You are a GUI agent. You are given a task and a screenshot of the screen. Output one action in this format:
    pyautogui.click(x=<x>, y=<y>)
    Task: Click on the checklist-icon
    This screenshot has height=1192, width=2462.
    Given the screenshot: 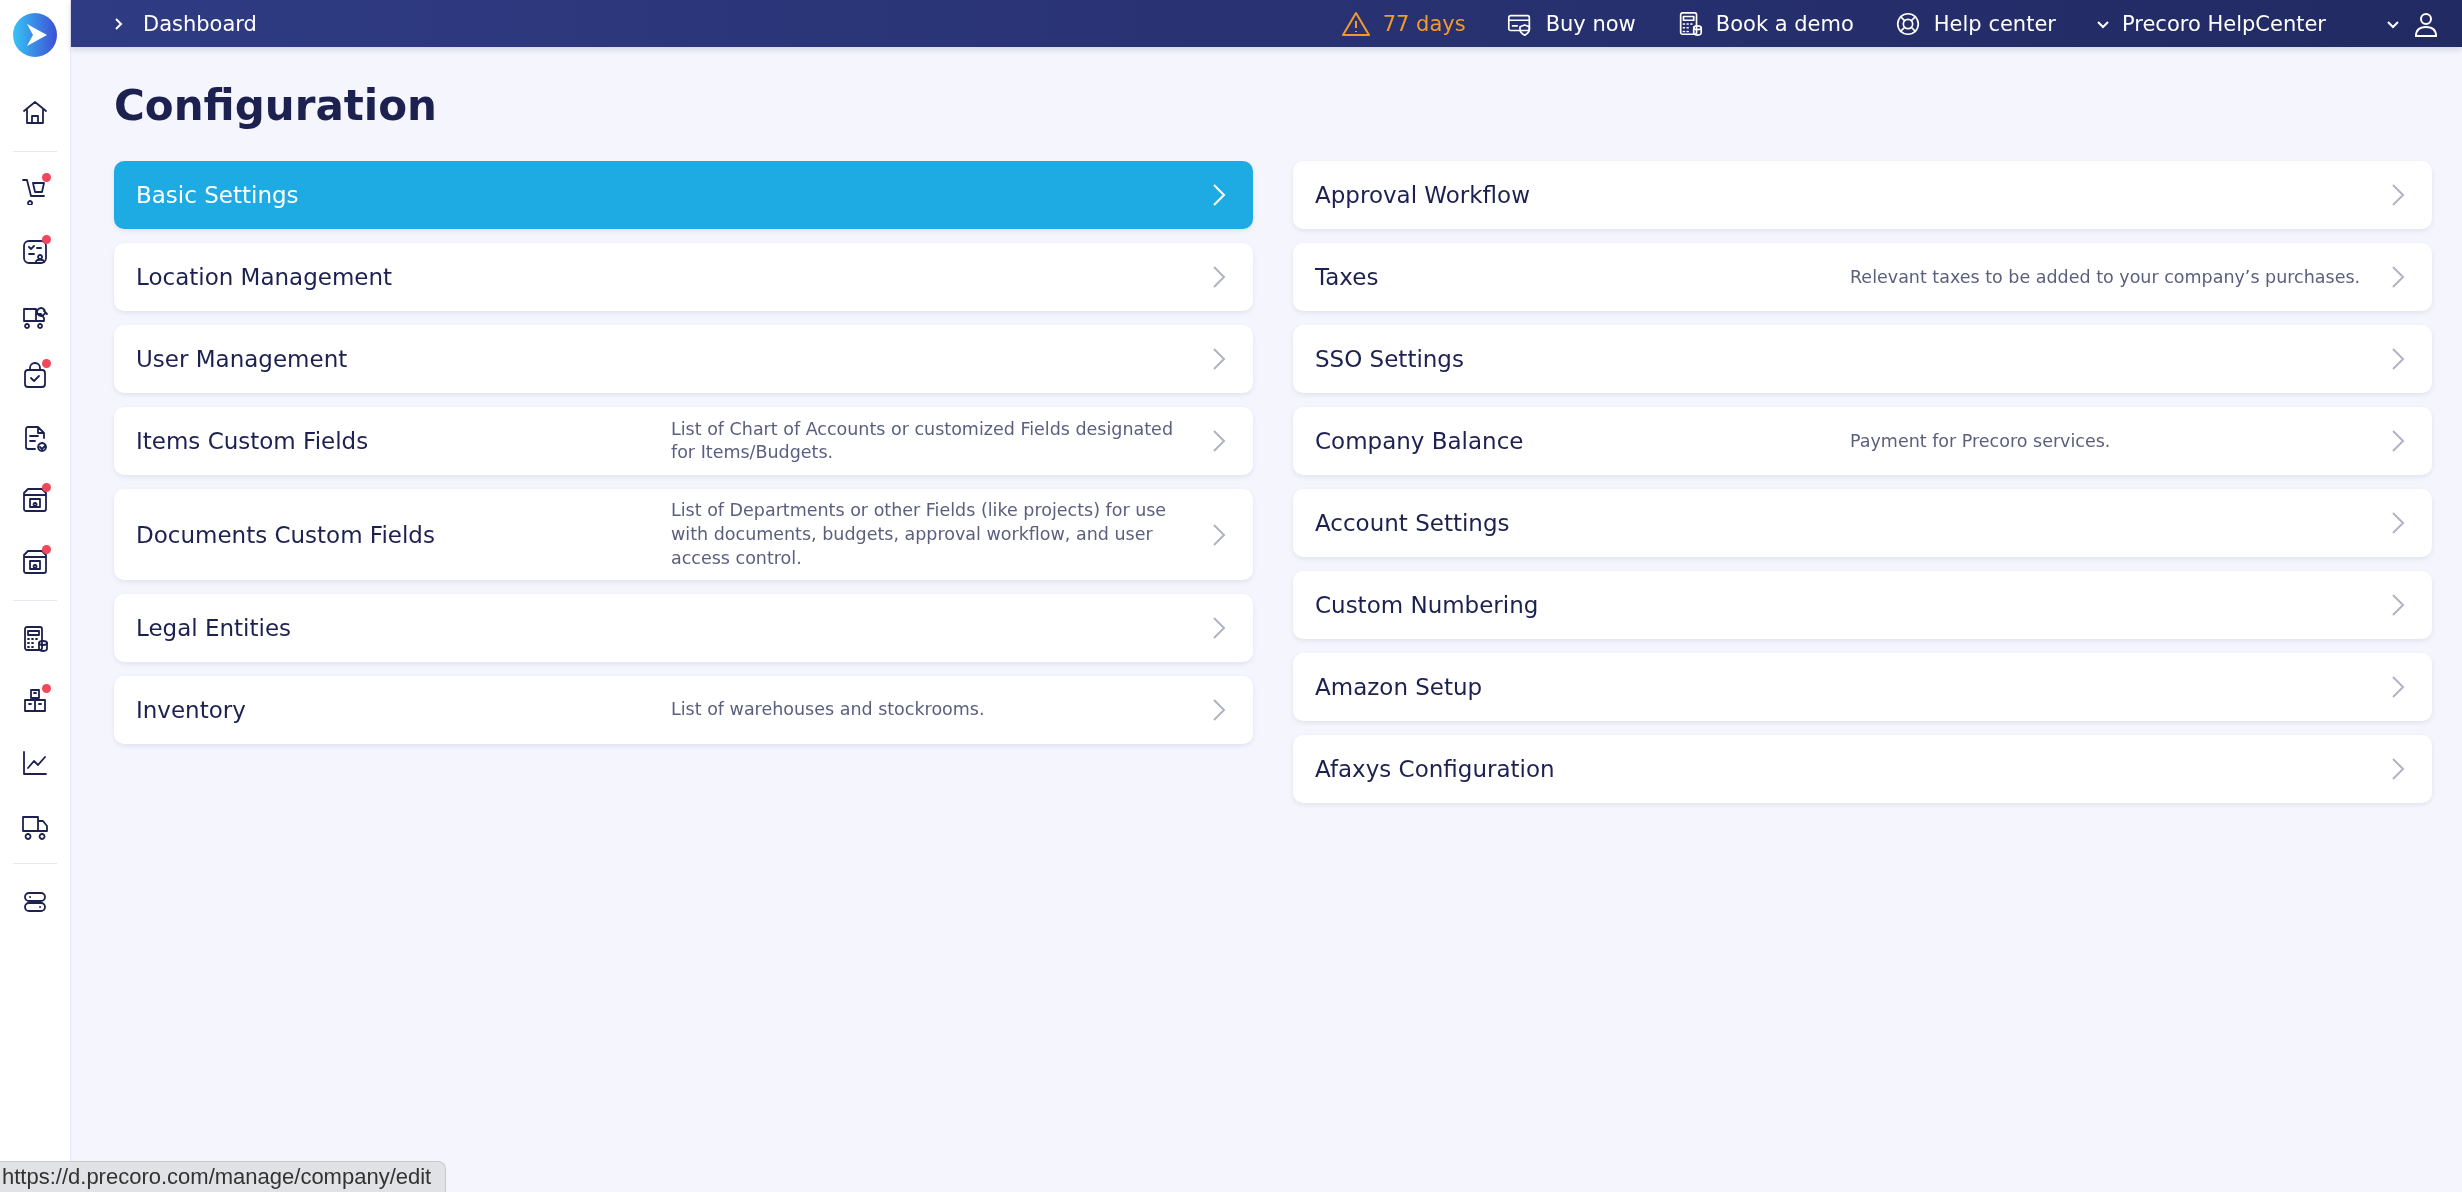 What is the action you would take?
    pyautogui.click(x=35, y=252)
    